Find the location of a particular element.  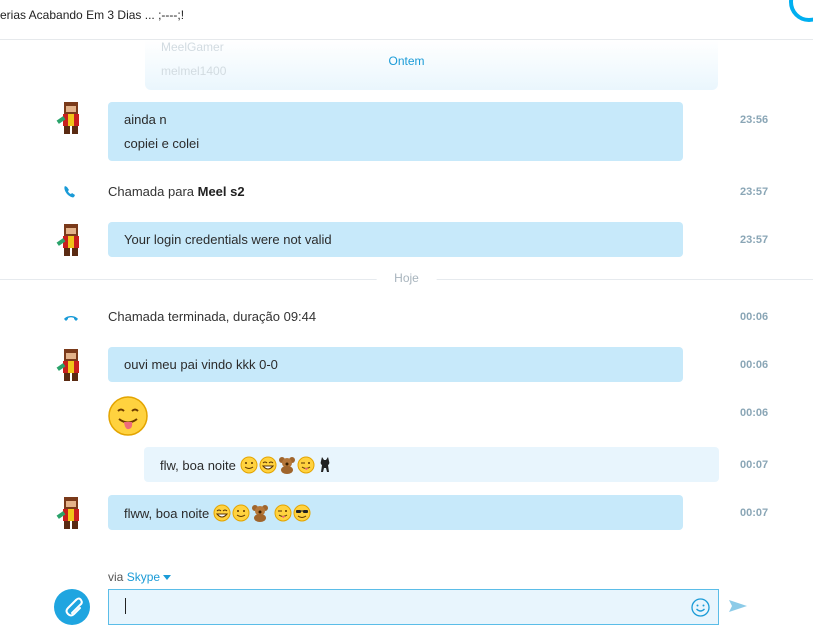

date-label: Ontem is located at coordinates (406, 61).